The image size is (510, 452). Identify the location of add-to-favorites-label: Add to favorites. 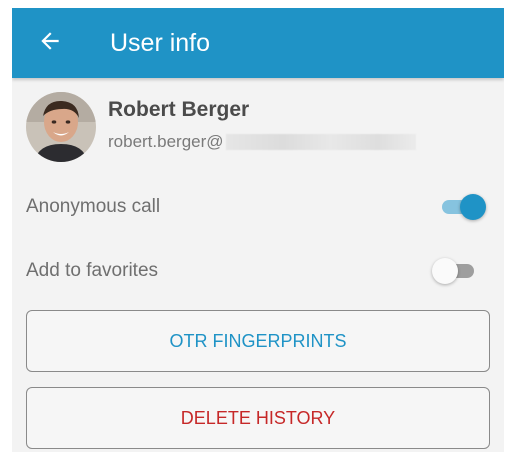
(92, 270).